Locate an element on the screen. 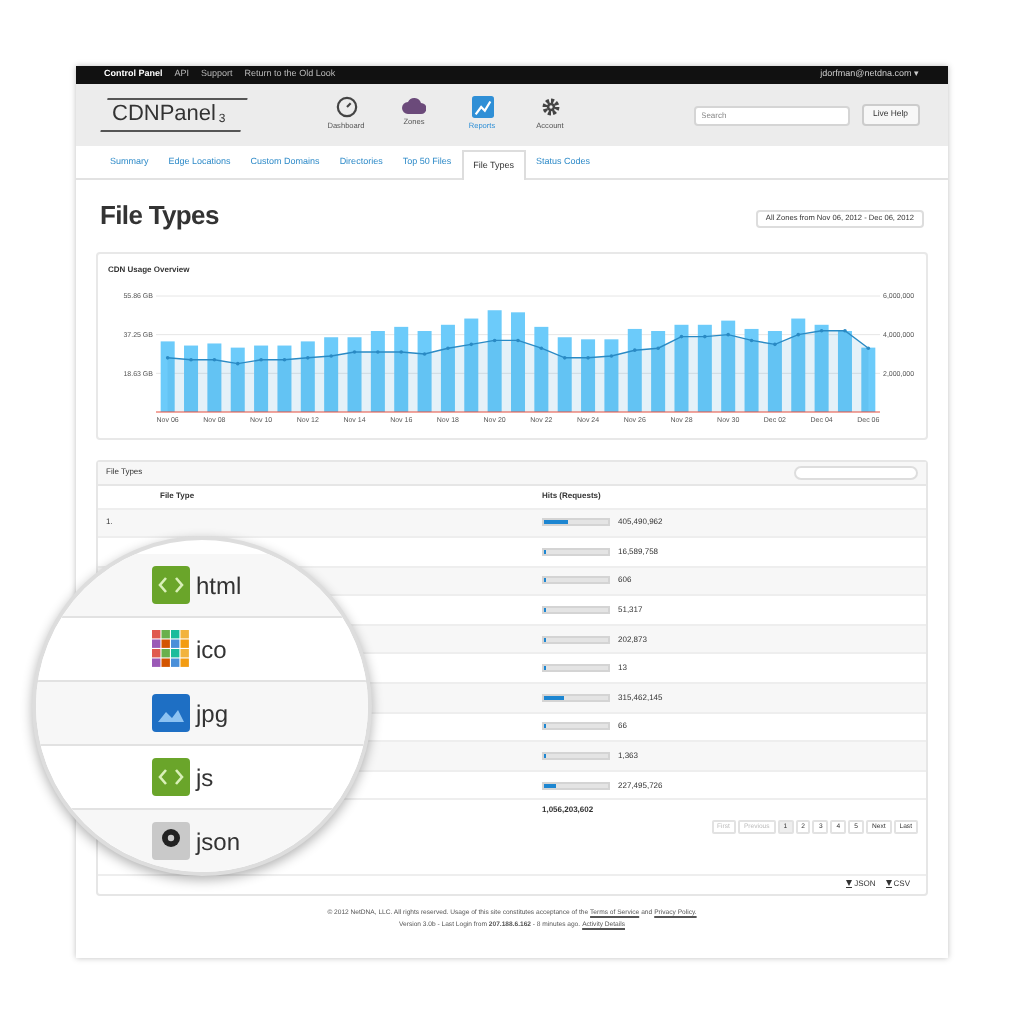 This screenshot has height=1024, width=1024. page-title: File Types is located at coordinates (159, 216).